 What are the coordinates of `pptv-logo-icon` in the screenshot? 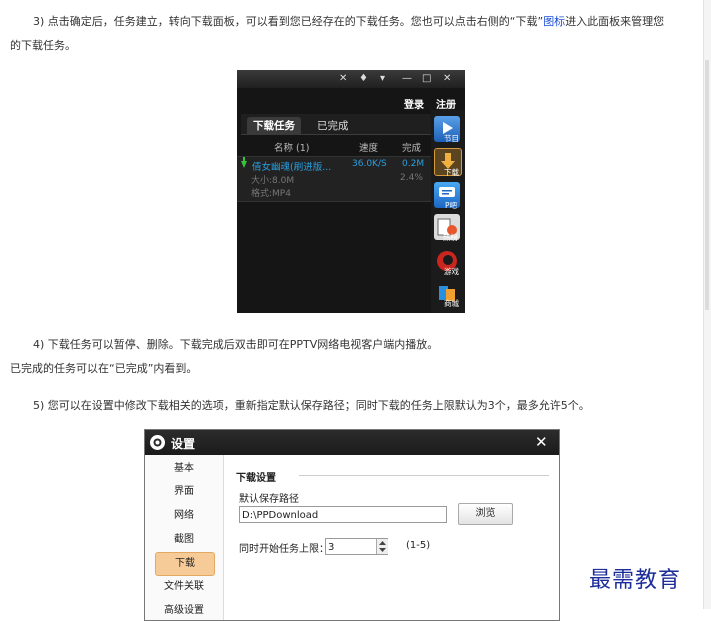 It's located at (157, 442).